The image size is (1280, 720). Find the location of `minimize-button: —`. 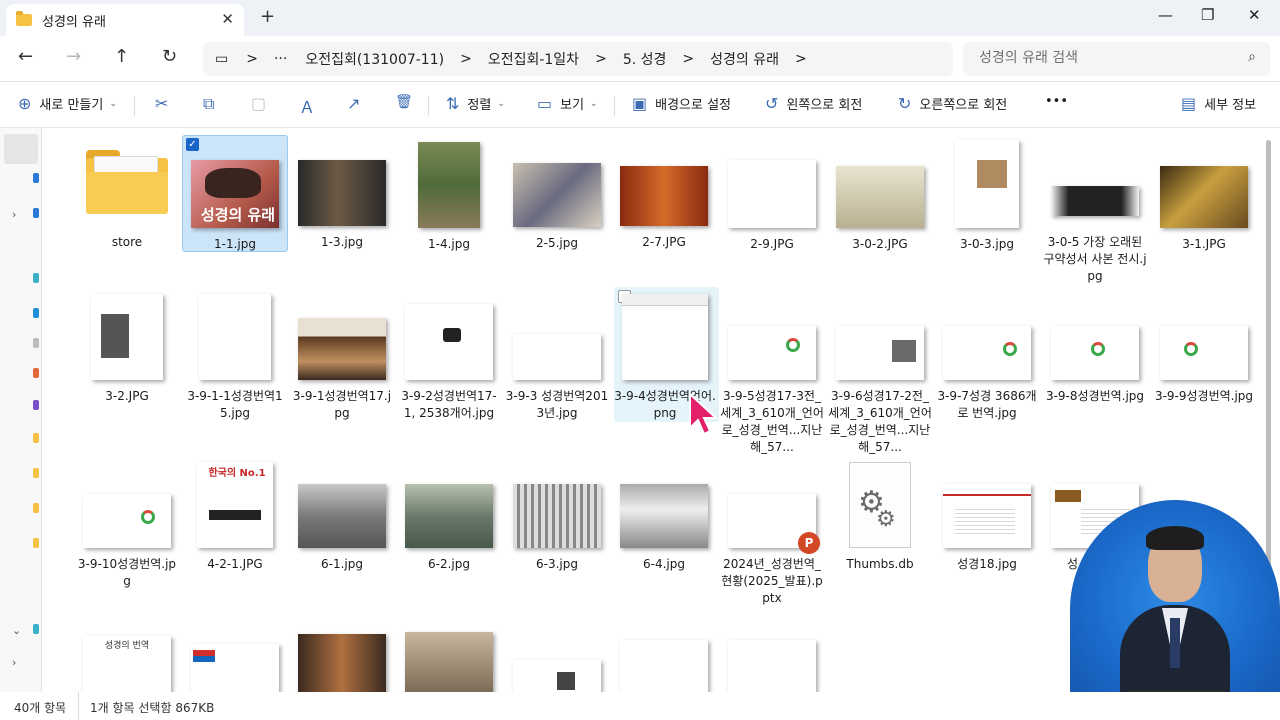

minimize-button: — is located at coordinates (1165, 15).